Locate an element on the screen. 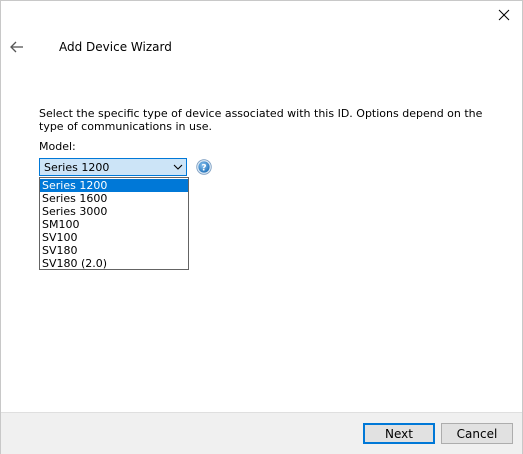 This screenshot has height=454, width=523. model-select-value: Series 1200 is located at coordinates (77, 167).